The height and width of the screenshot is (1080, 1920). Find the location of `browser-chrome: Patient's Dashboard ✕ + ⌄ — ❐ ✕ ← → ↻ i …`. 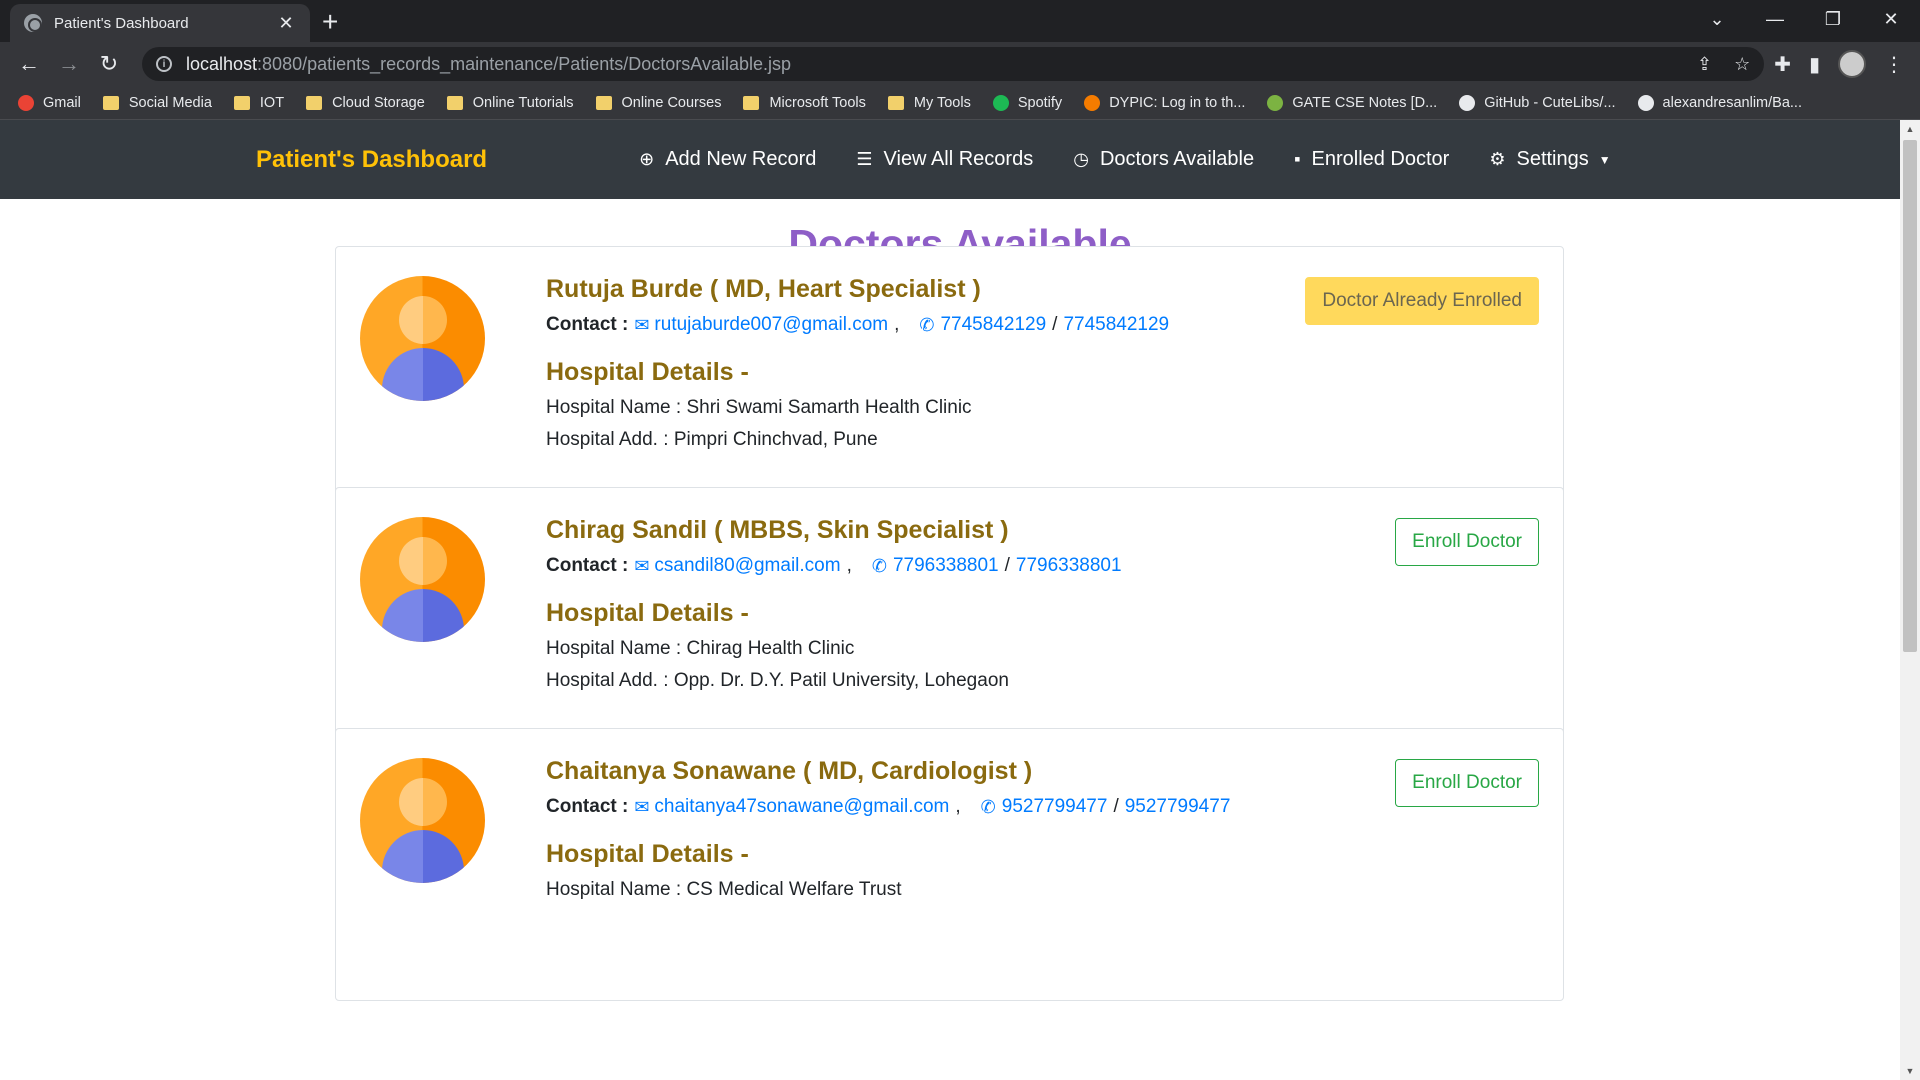

browser-chrome: Patient's Dashboard ✕ + ⌄ — ❐ ✕ ← → ↻ i … is located at coordinates (960, 60).